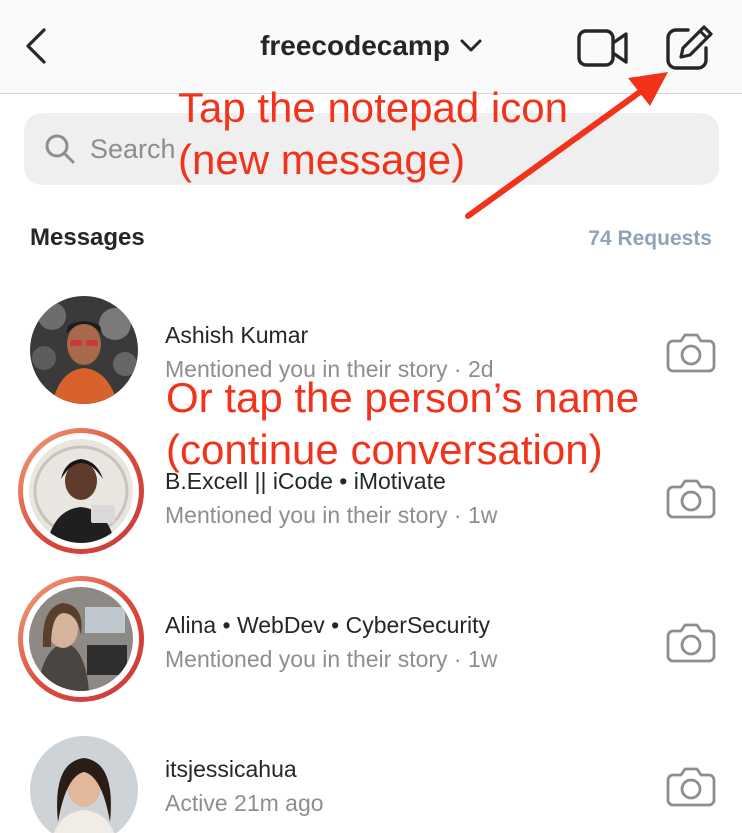 This screenshot has height=833, width=742. I want to click on video-call-button, so click(603, 48).